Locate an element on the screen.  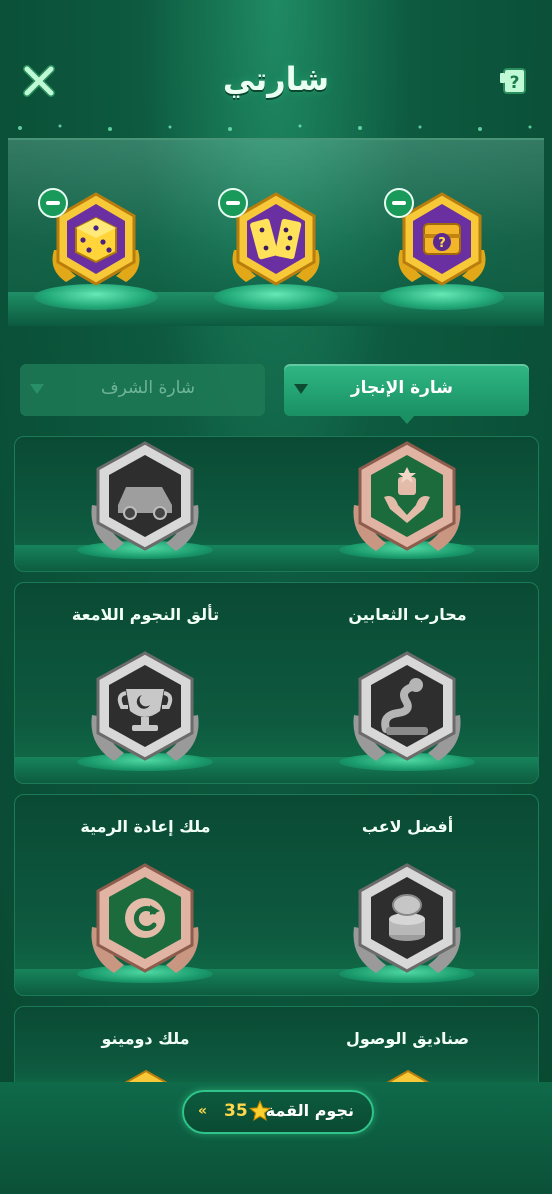
badge-label: ملك إعادة الرمية is located at coordinates (145, 826).